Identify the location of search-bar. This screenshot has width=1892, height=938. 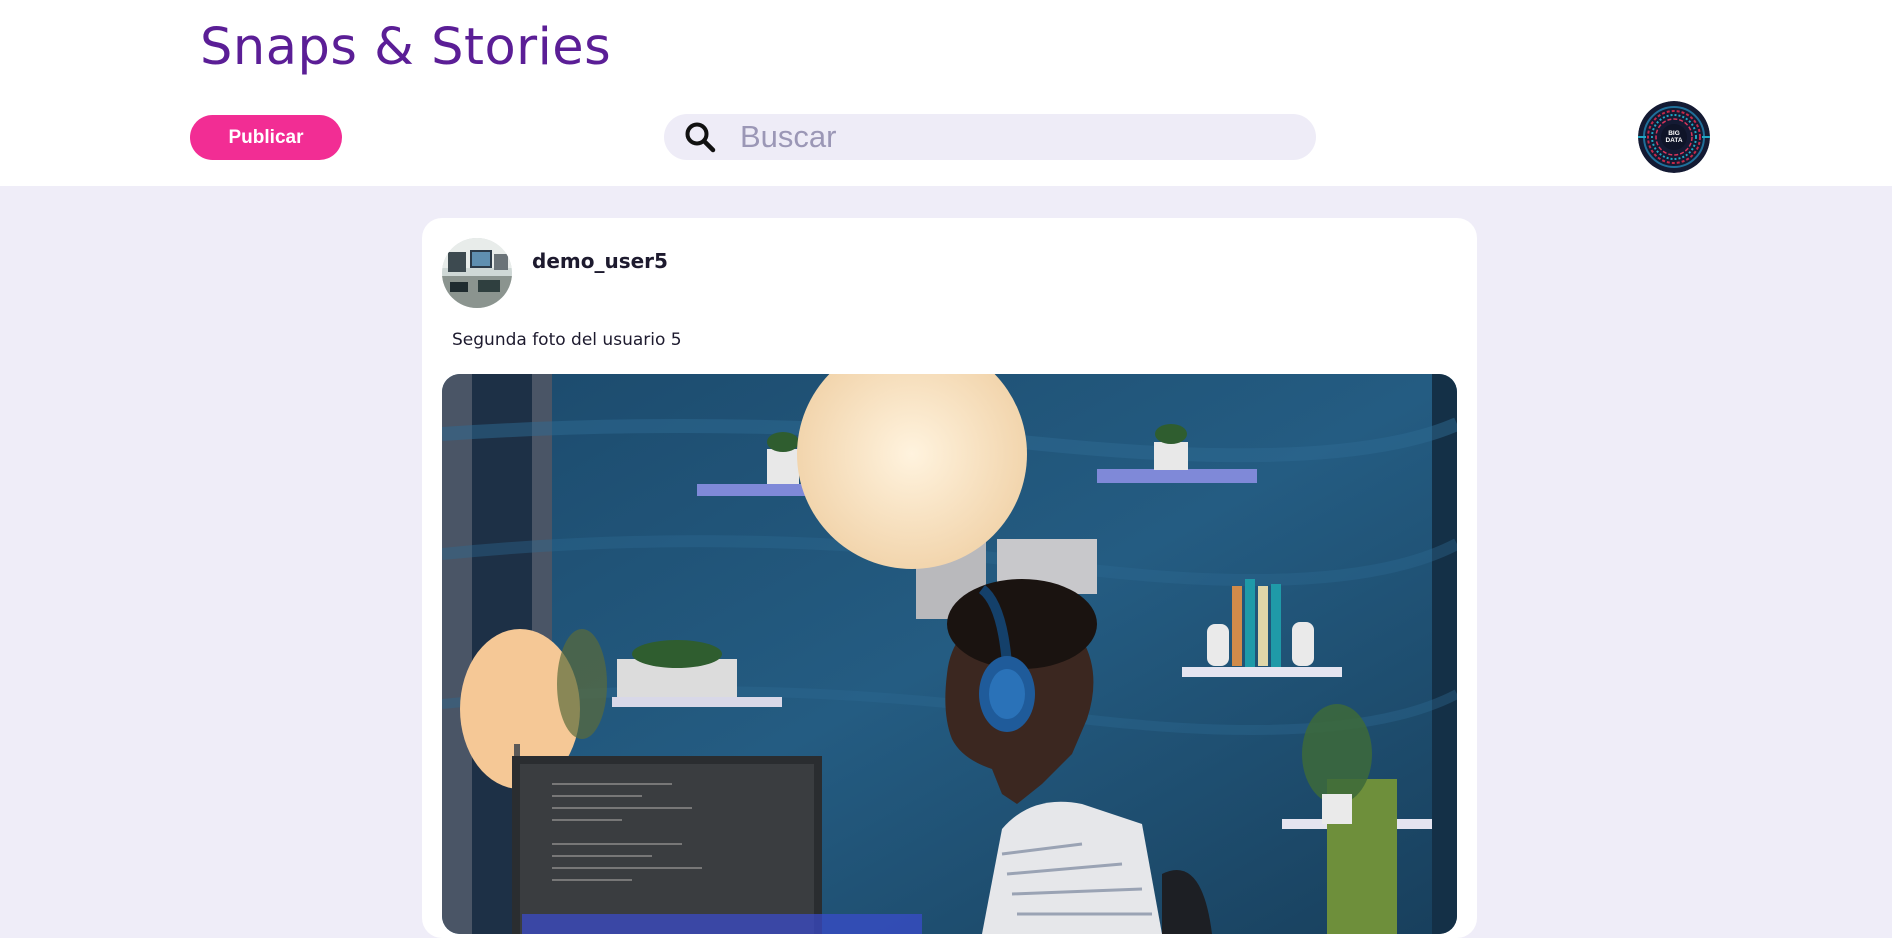
(990, 137).